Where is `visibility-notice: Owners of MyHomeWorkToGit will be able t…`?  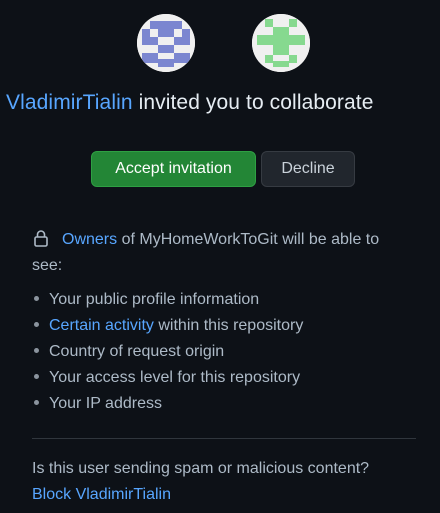 visibility-notice: Owners of MyHomeWorkToGit will be able t… is located at coordinates (222, 253).